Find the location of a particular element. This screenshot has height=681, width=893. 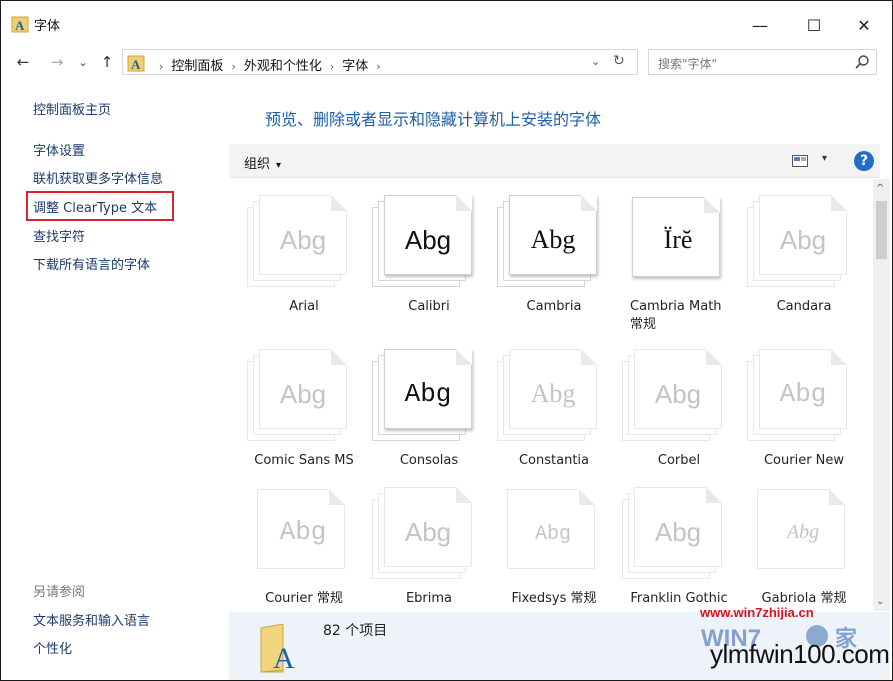

font-tile: Abg Corbel is located at coordinates (666, 417).